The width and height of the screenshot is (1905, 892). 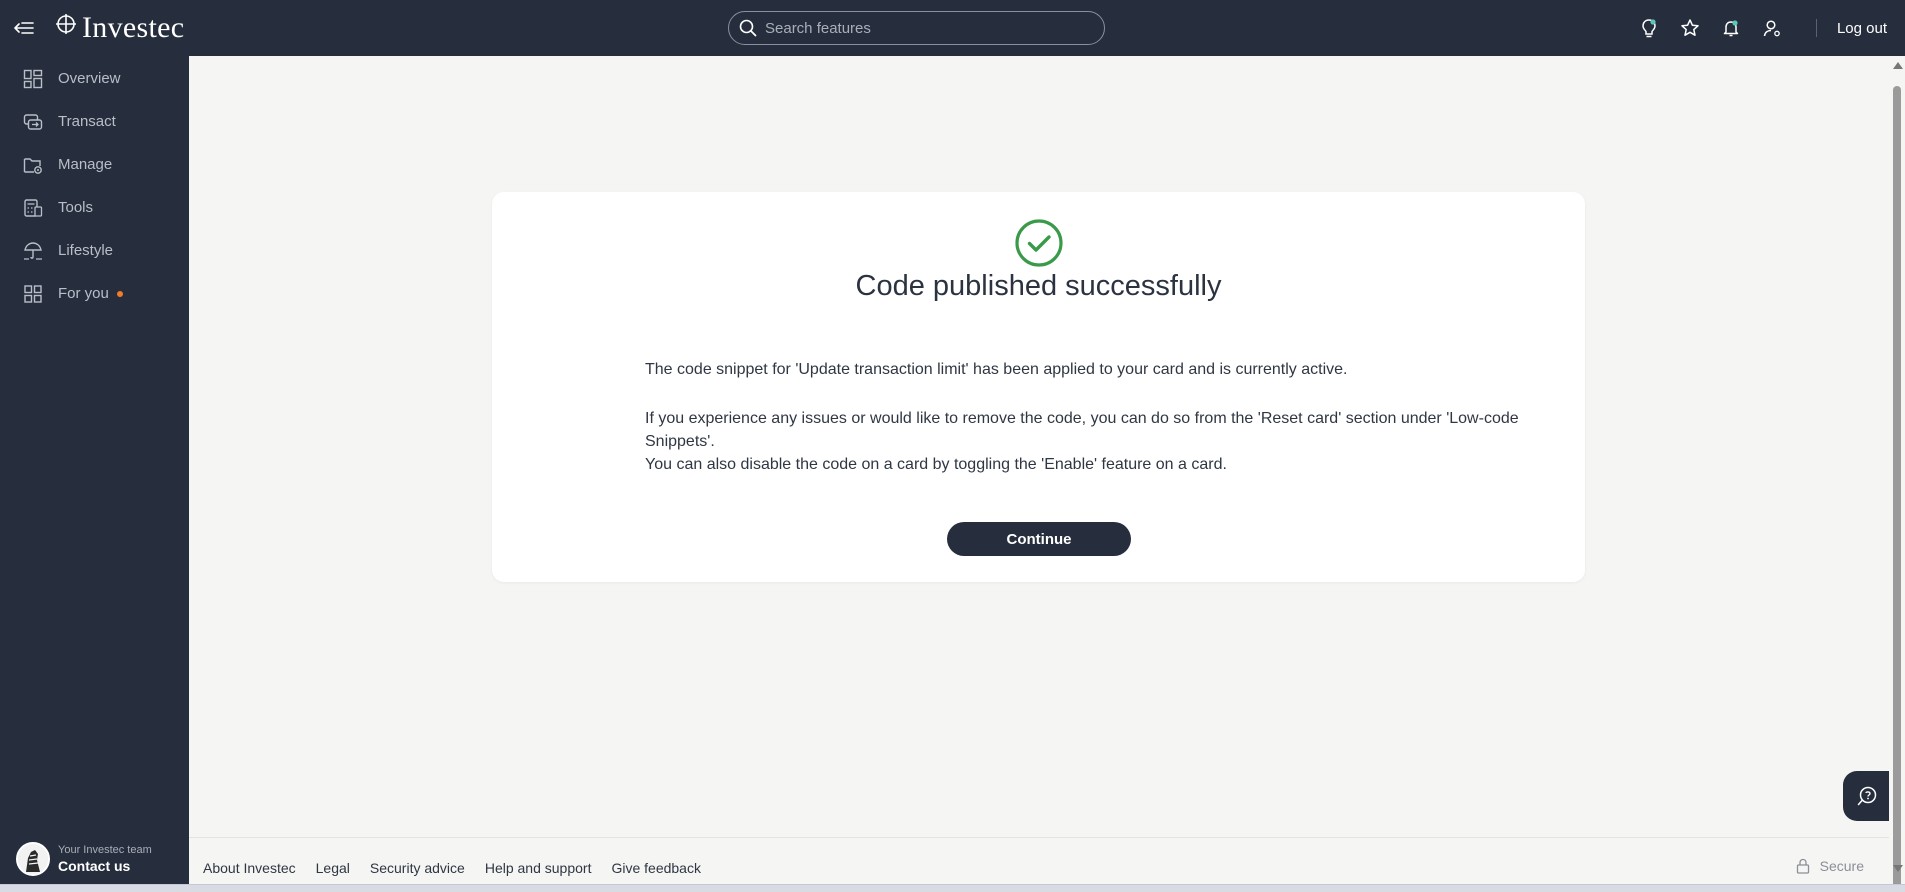 I want to click on contact-subtitle: Your Investec team, so click(x=105, y=850).